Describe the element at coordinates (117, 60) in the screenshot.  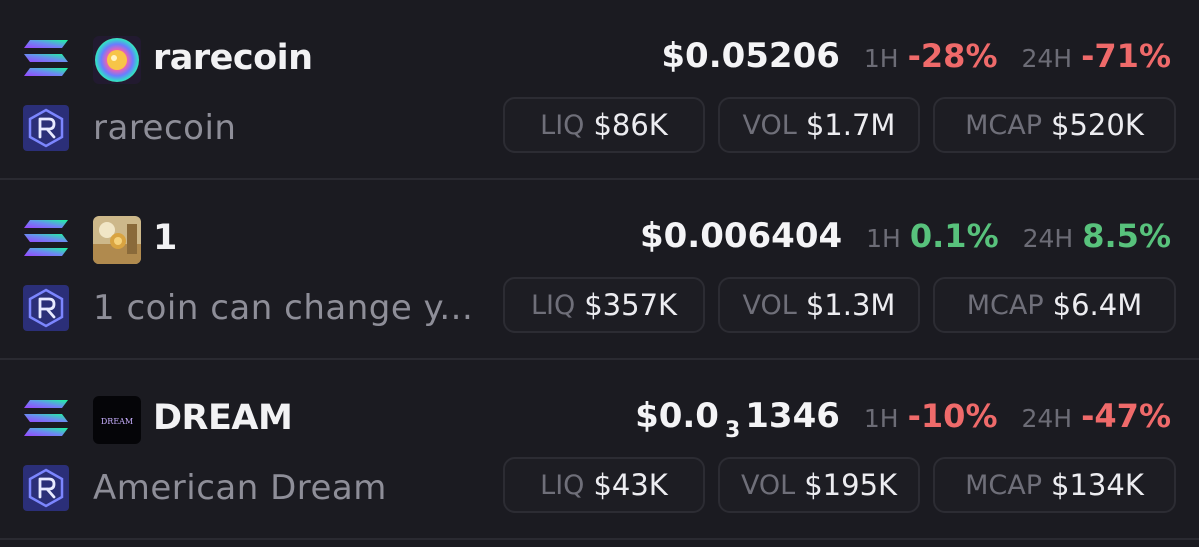
I see `rarecoin-token-icon` at that location.